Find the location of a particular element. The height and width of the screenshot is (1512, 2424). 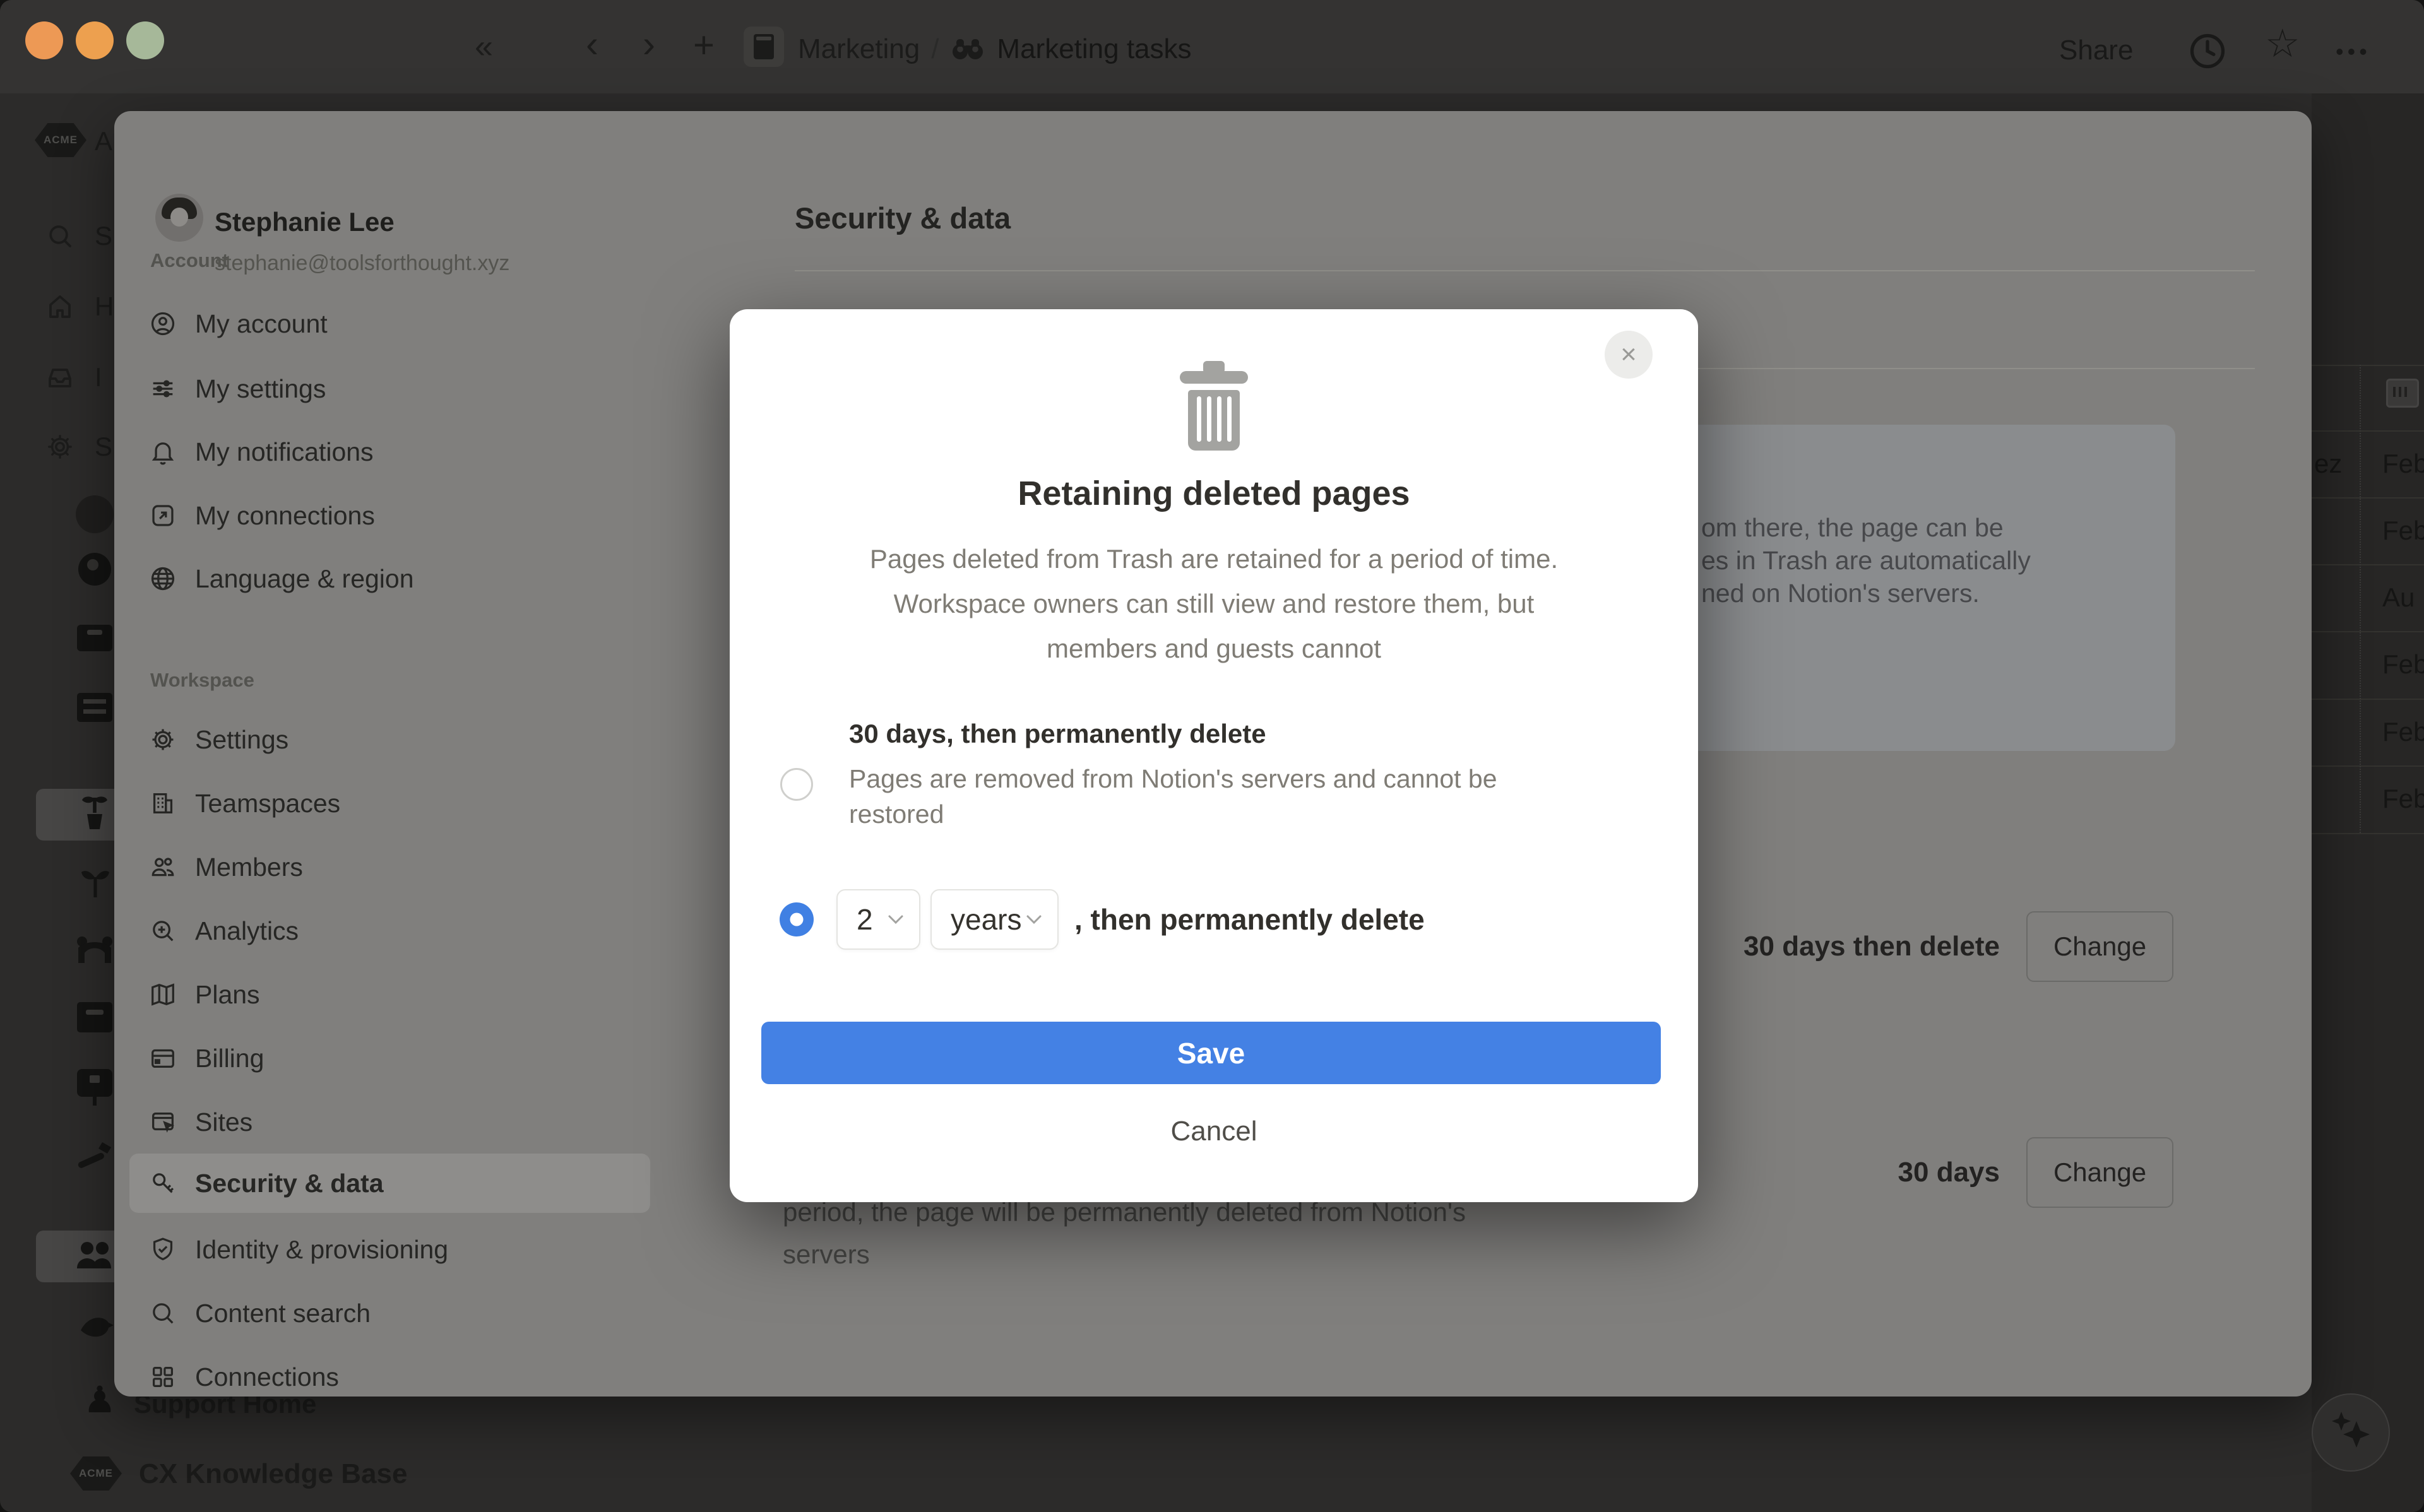

nav-label: Security & data is located at coordinates (289, 1183).